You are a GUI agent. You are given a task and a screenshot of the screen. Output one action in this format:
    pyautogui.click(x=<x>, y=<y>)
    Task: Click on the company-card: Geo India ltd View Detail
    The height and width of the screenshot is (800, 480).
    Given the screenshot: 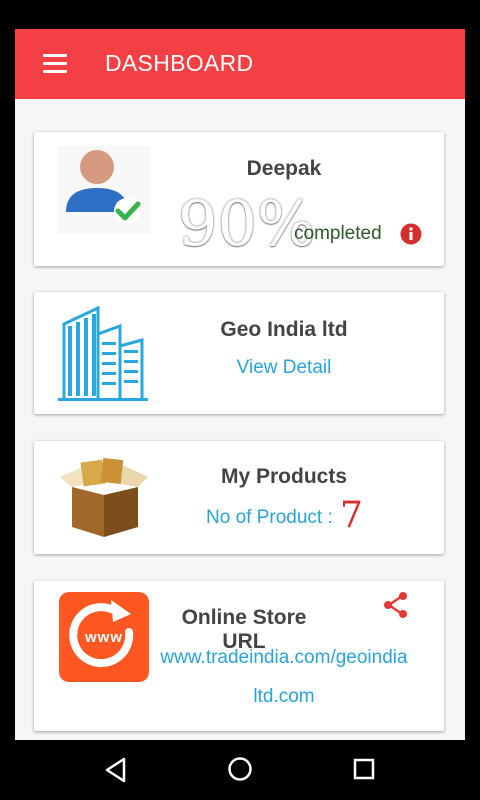 What is the action you would take?
    pyautogui.click(x=239, y=353)
    